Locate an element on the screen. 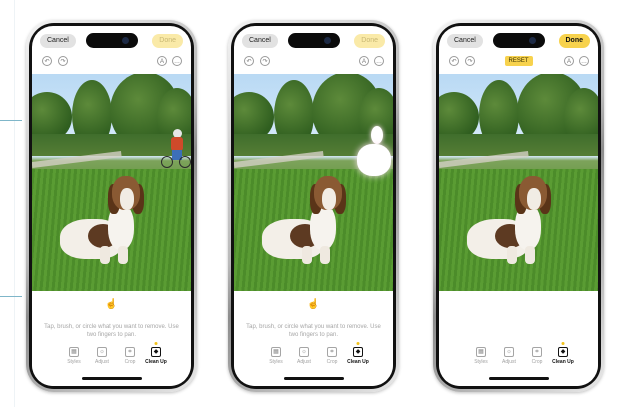  bicycle is located at coordinates (176, 161).